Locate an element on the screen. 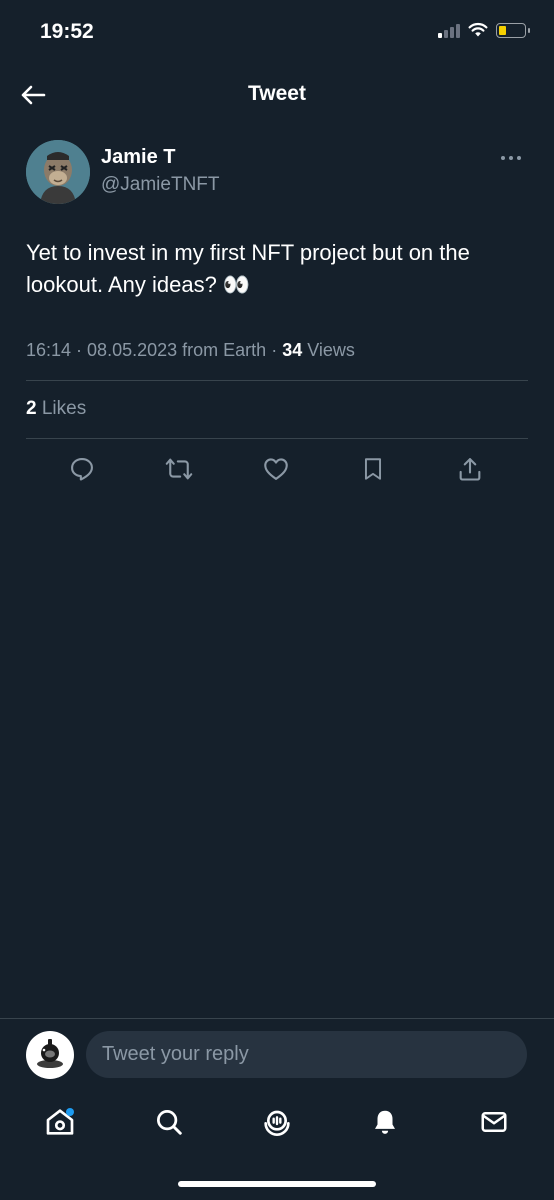  status-icons is located at coordinates (484, 30).